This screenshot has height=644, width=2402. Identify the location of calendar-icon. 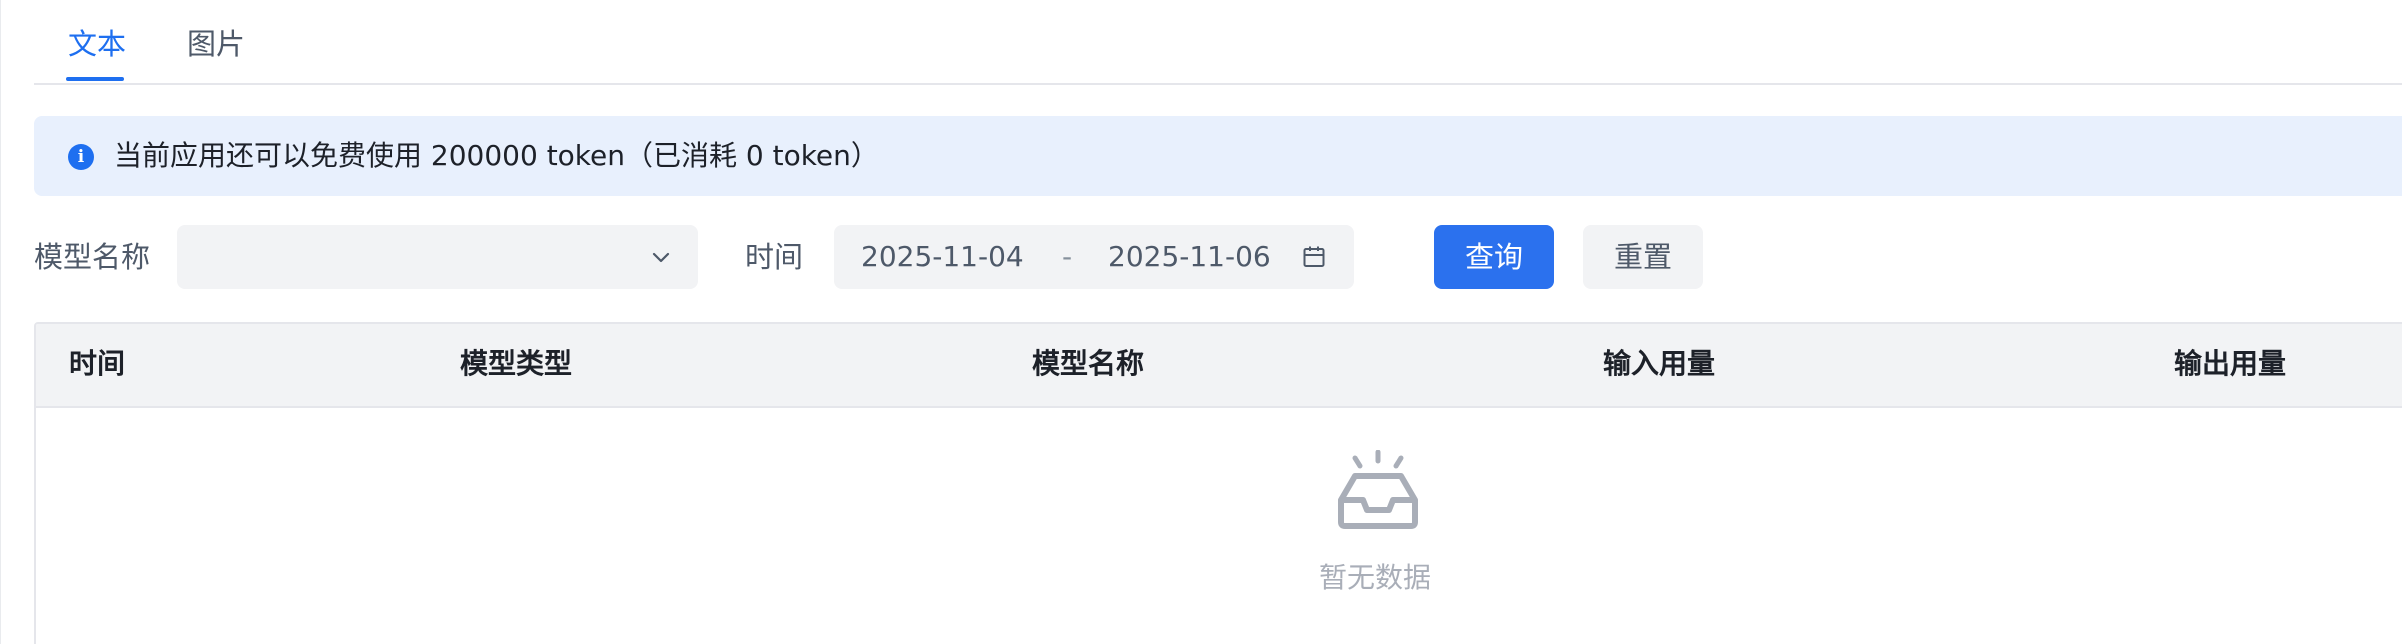
(1314, 257).